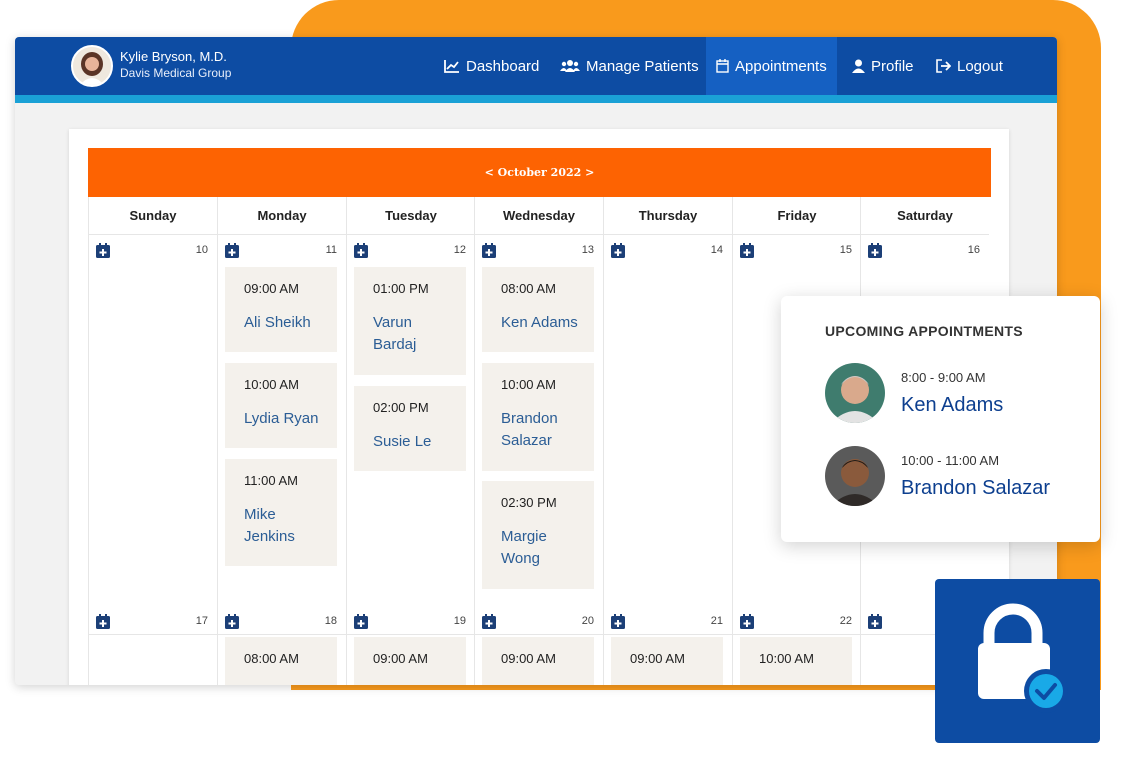  Describe the element at coordinates (201, 621) in the screenshot. I see `day-number: 17` at that location.